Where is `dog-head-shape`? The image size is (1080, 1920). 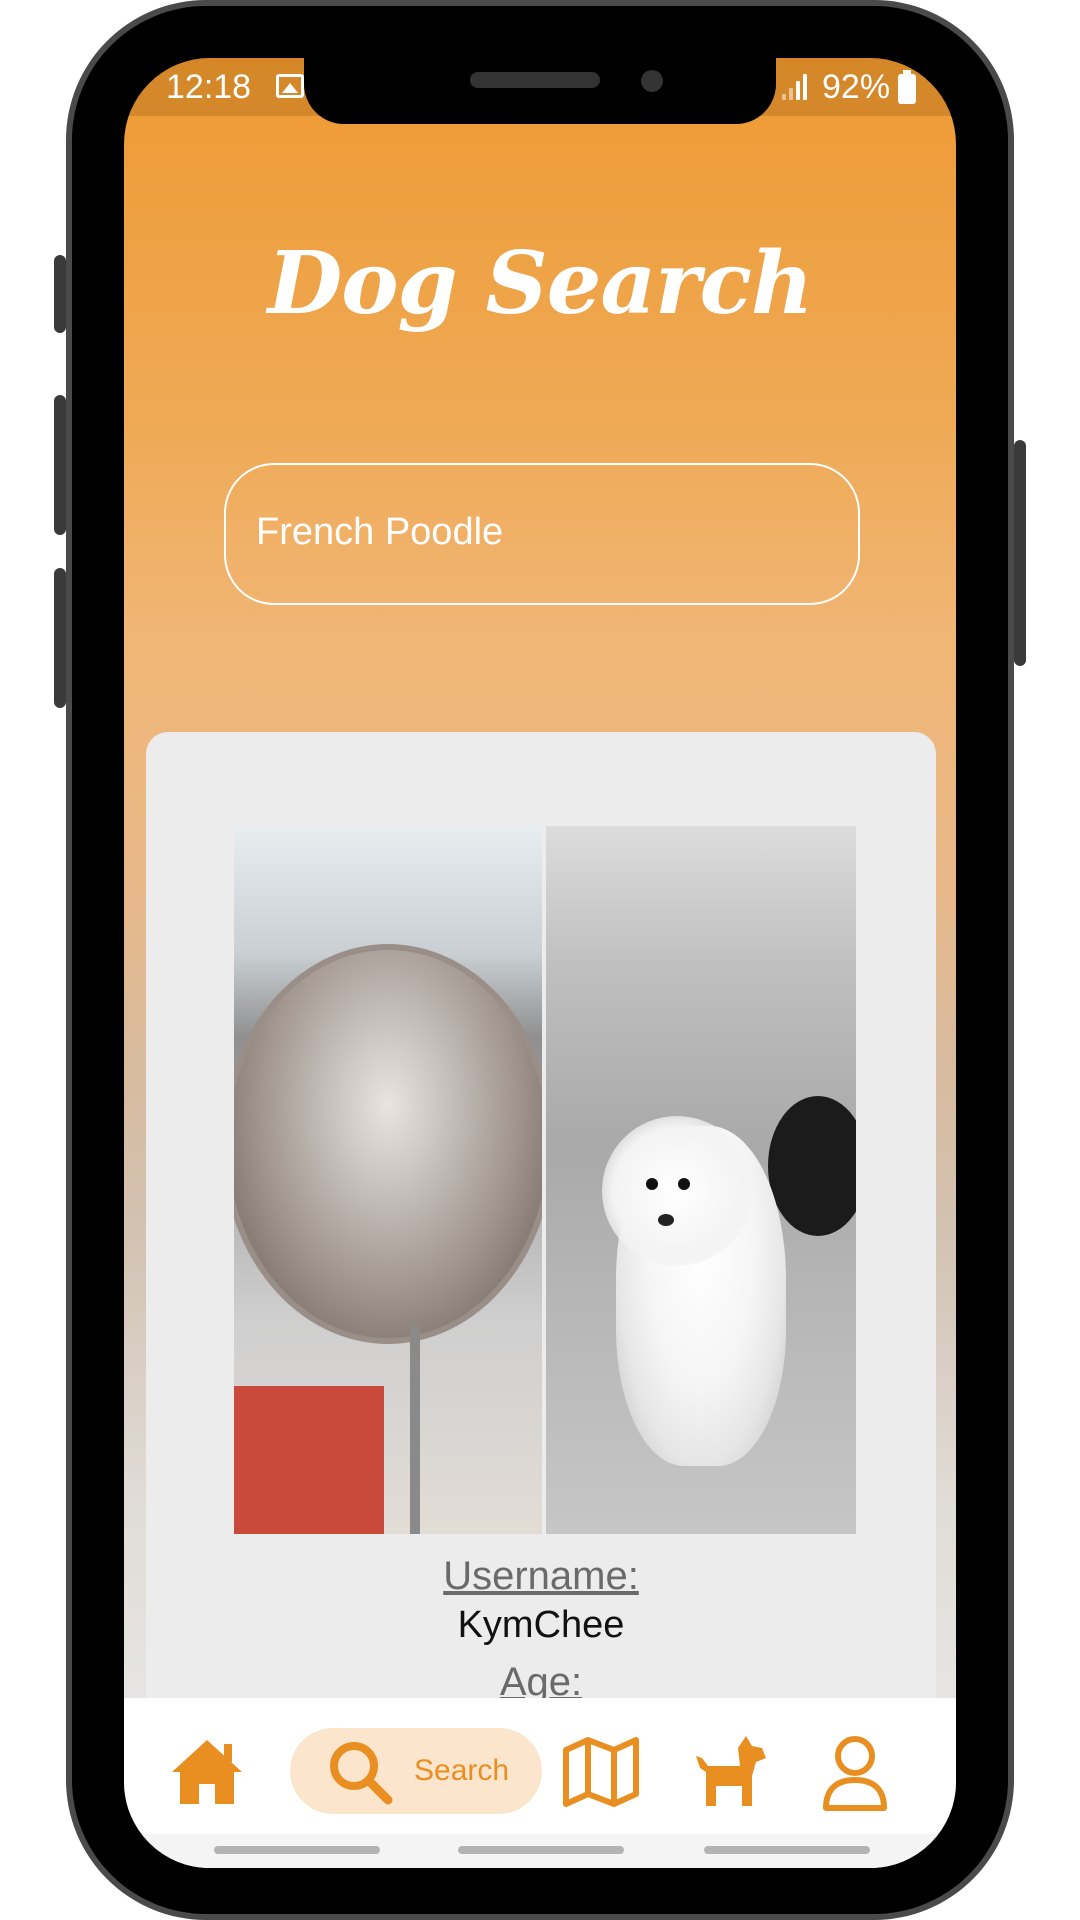 dog-head-shape is located at coordinates (677, 1191).